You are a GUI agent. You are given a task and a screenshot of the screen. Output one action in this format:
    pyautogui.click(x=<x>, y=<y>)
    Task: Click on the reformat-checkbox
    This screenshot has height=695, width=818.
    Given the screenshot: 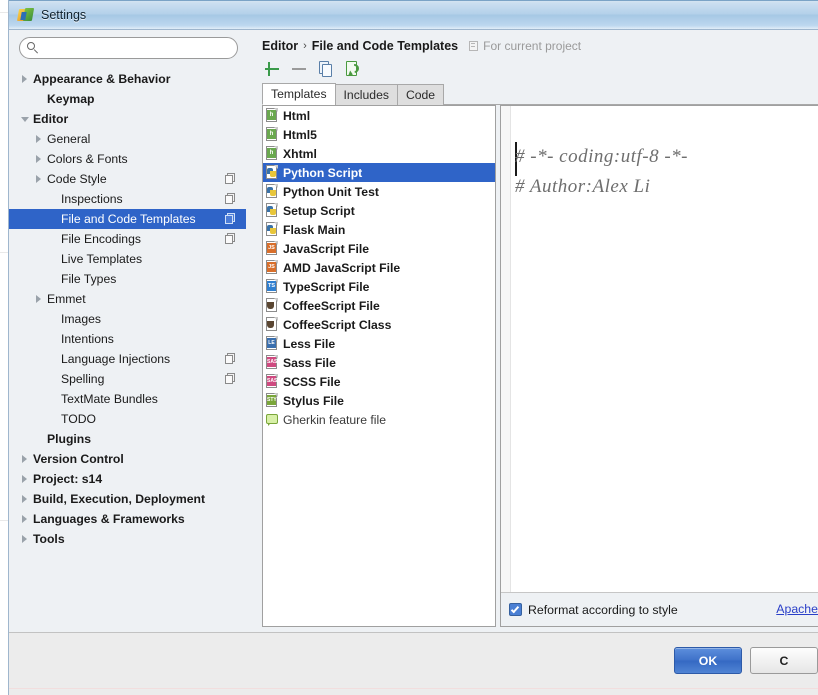 What is the action you would take?
    pyautogui.click(x=515, y=609)
    